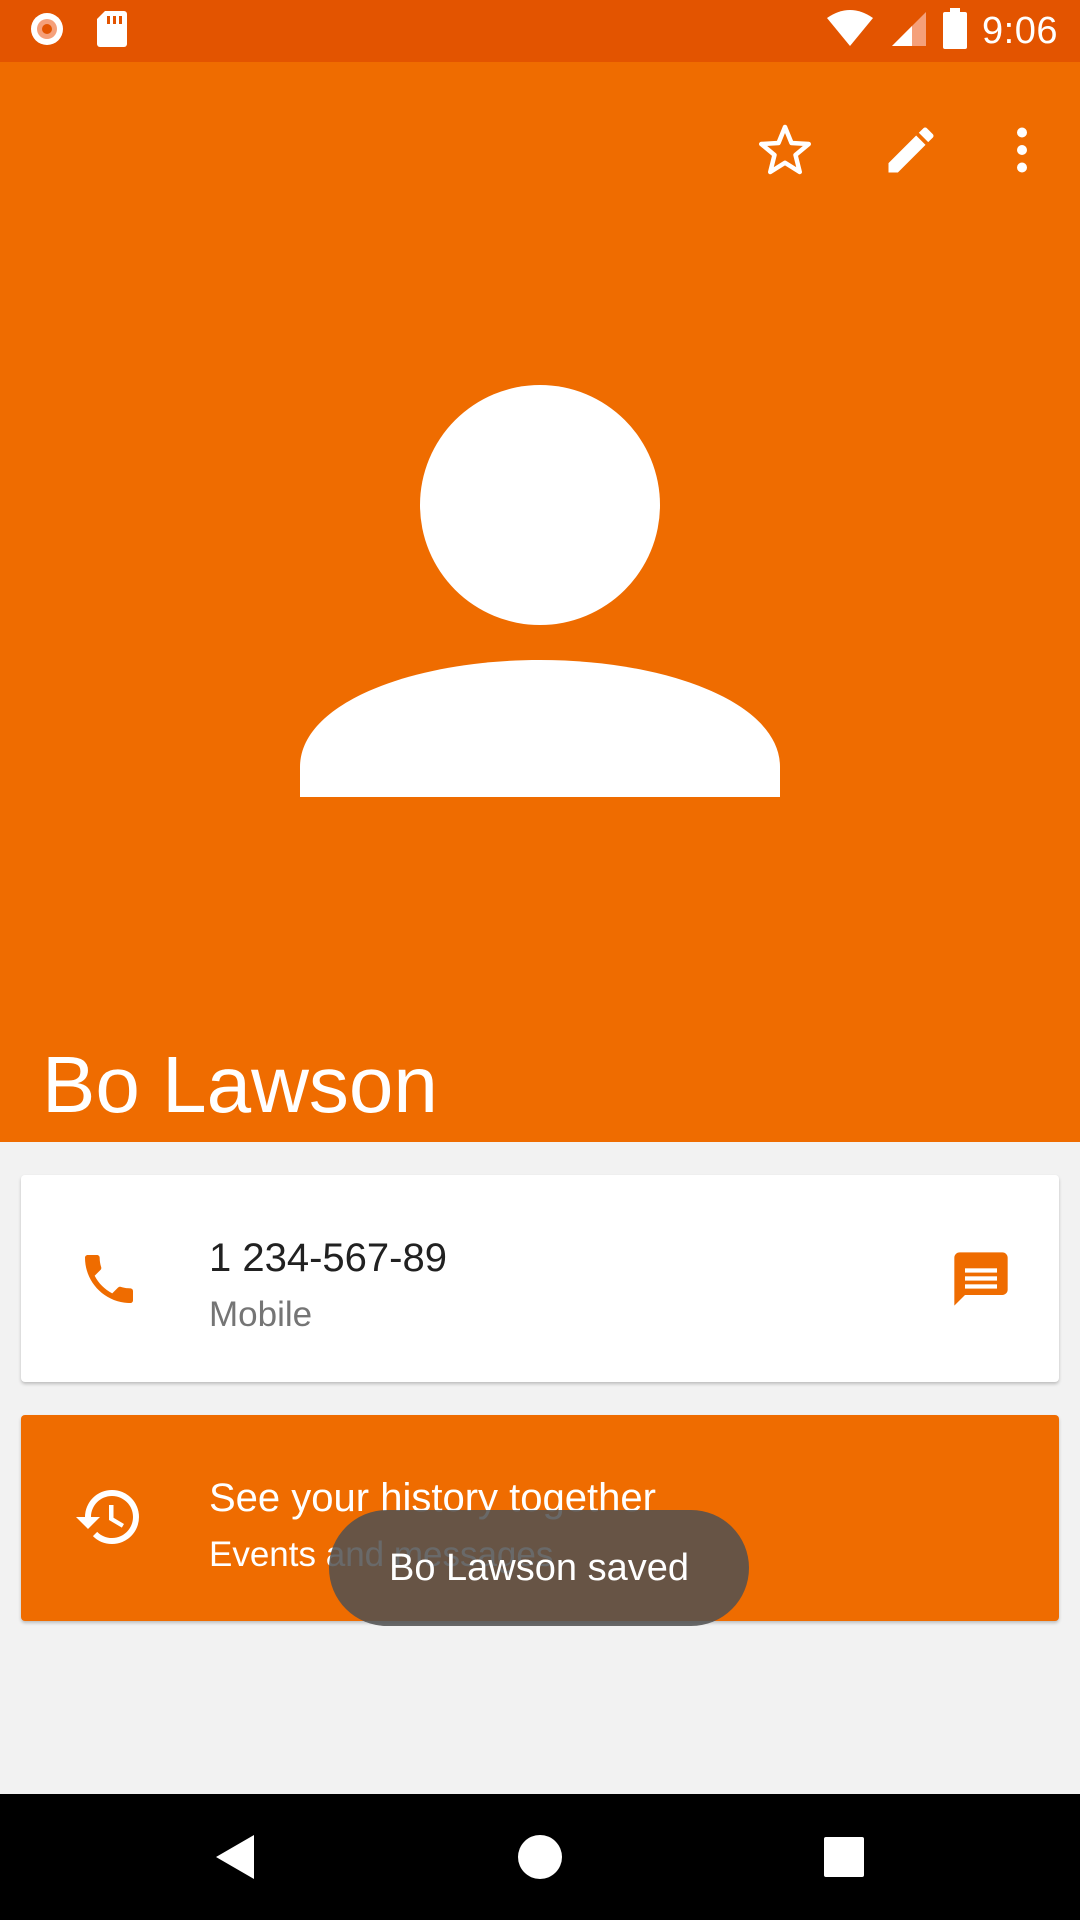 The height and width of the screenshot is (1920, 1080). I want to click on contact-avatar-icon, so click(540, 627).